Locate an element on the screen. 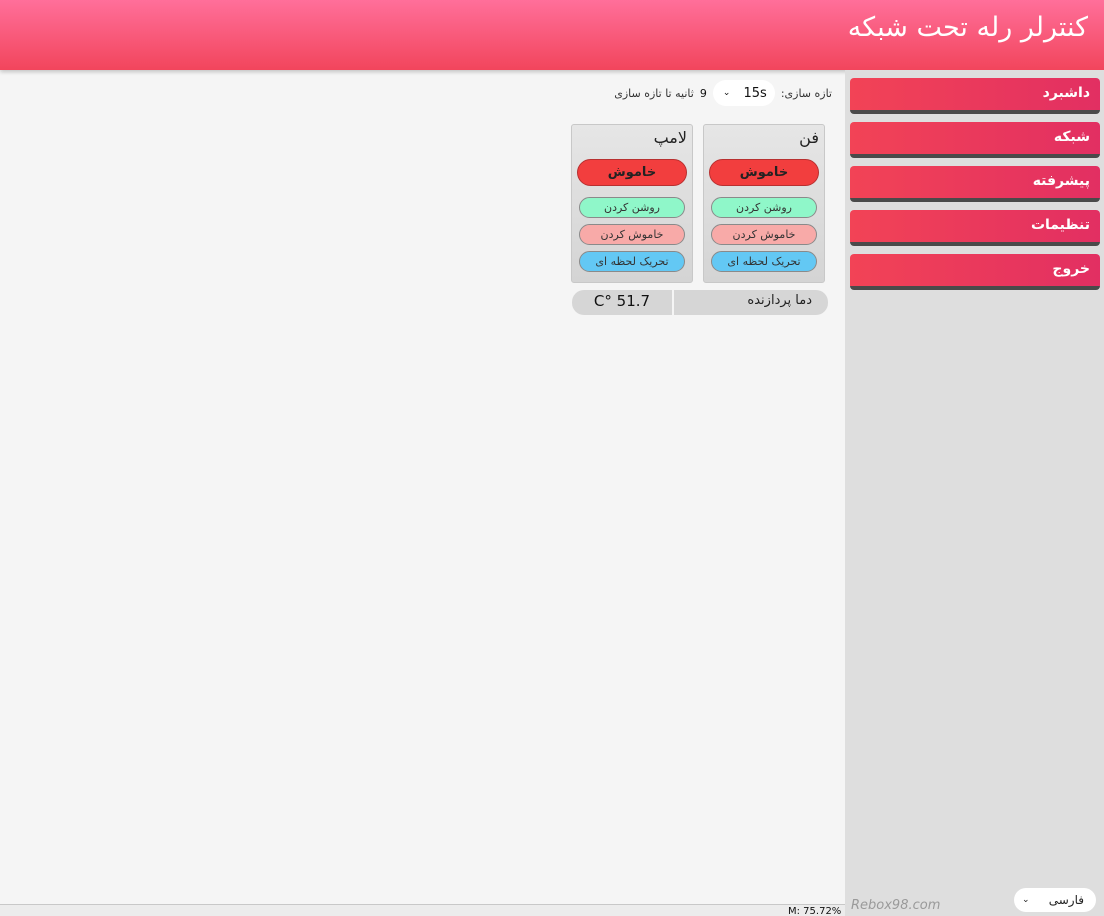 The image size is (1104, 916). refresh-label: تازه سازی: is located at coordinates (806, 93).